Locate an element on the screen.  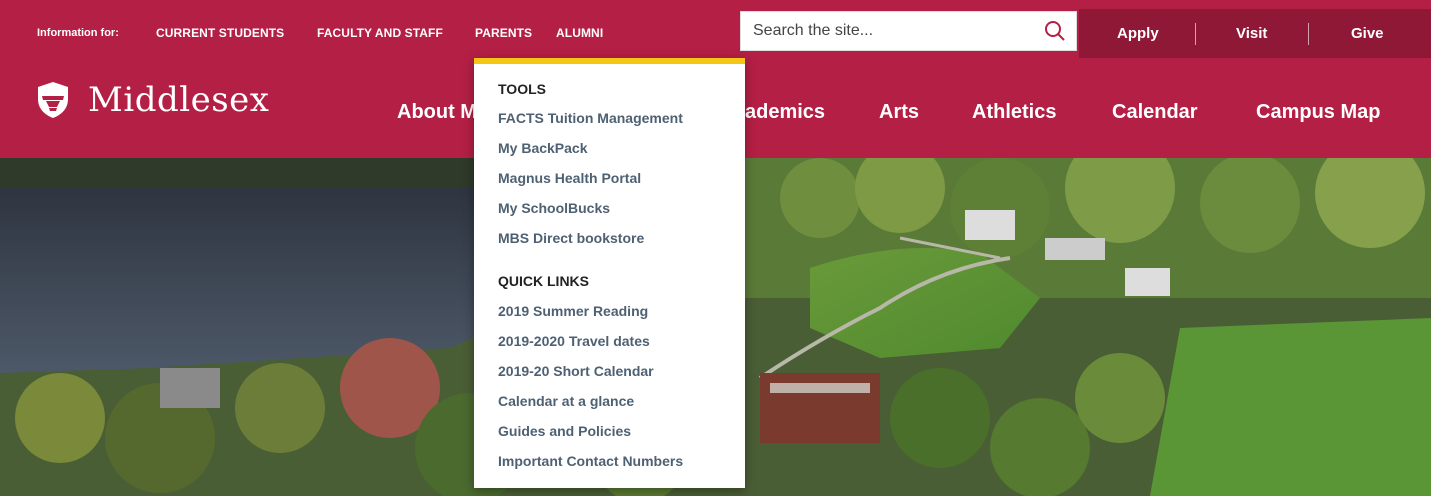
dropdown-link: My SchoolBucks is located at coordinates (554, 208).